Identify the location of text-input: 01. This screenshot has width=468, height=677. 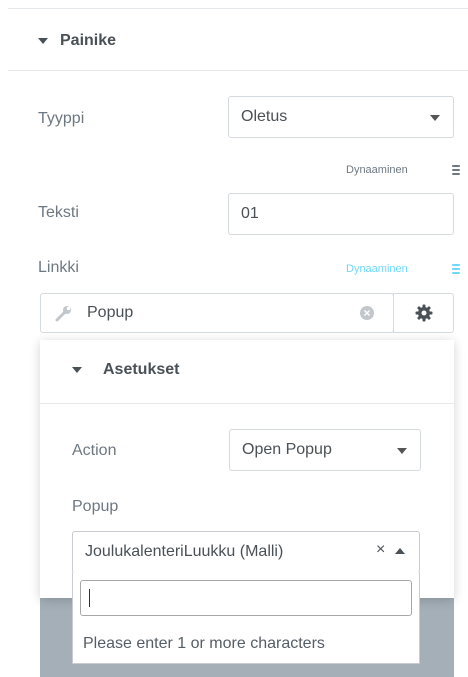
(341, 214).